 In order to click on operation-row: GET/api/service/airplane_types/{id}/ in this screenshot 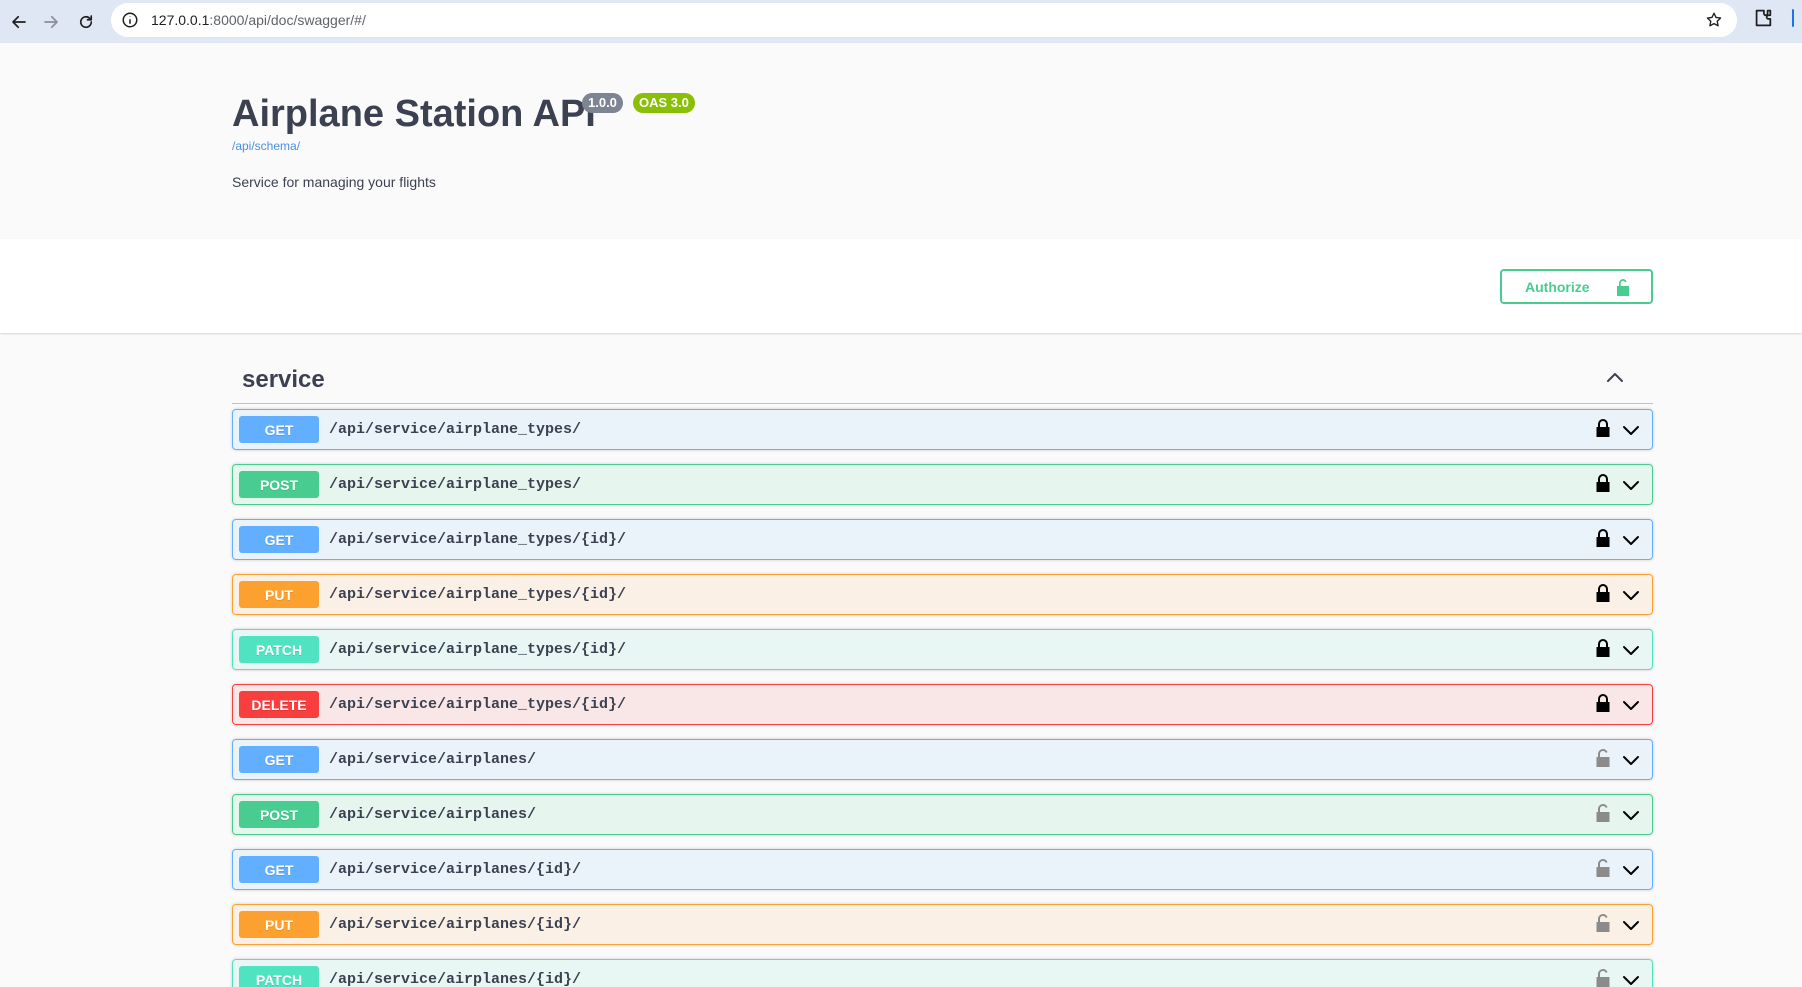, I will do `click(942, 539)`.